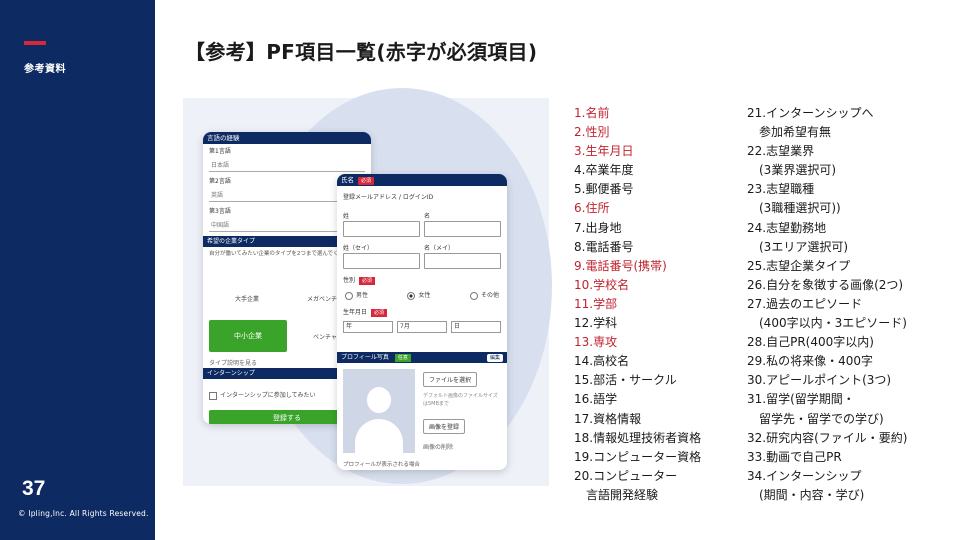 Image resolution: width=960 pixels, height=540 pixels. What do you see at coordinates (347, 180) in the screenshot?
I see `mock-header-label: 氏名` at bounding box center [347, 180].